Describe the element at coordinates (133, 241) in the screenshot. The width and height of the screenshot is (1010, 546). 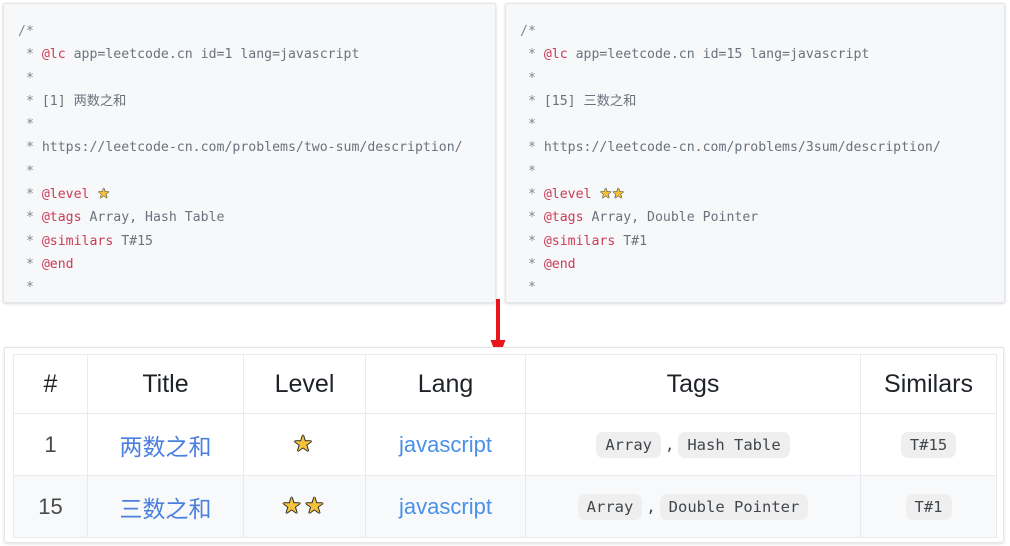
I see `code-text: T#15` at that location.